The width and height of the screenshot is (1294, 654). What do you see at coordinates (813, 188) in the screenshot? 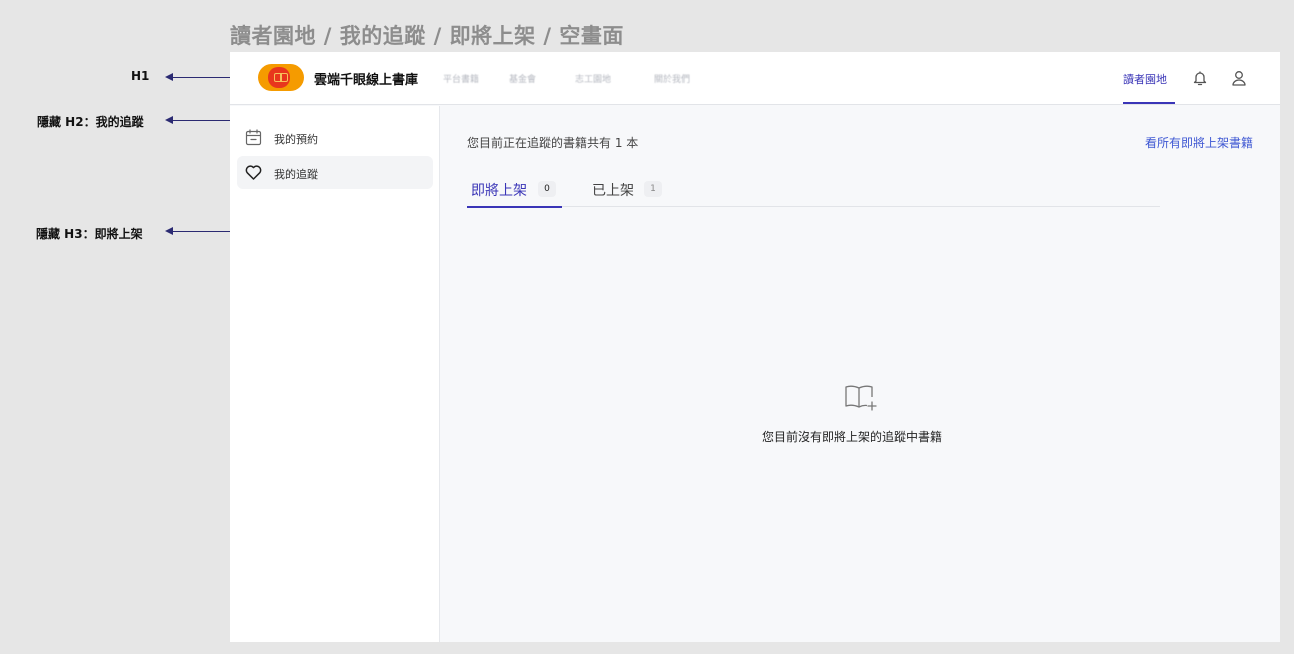
I see `tab-bar: 即將上架 0 已上架 1` at bounding box center [813, 188].